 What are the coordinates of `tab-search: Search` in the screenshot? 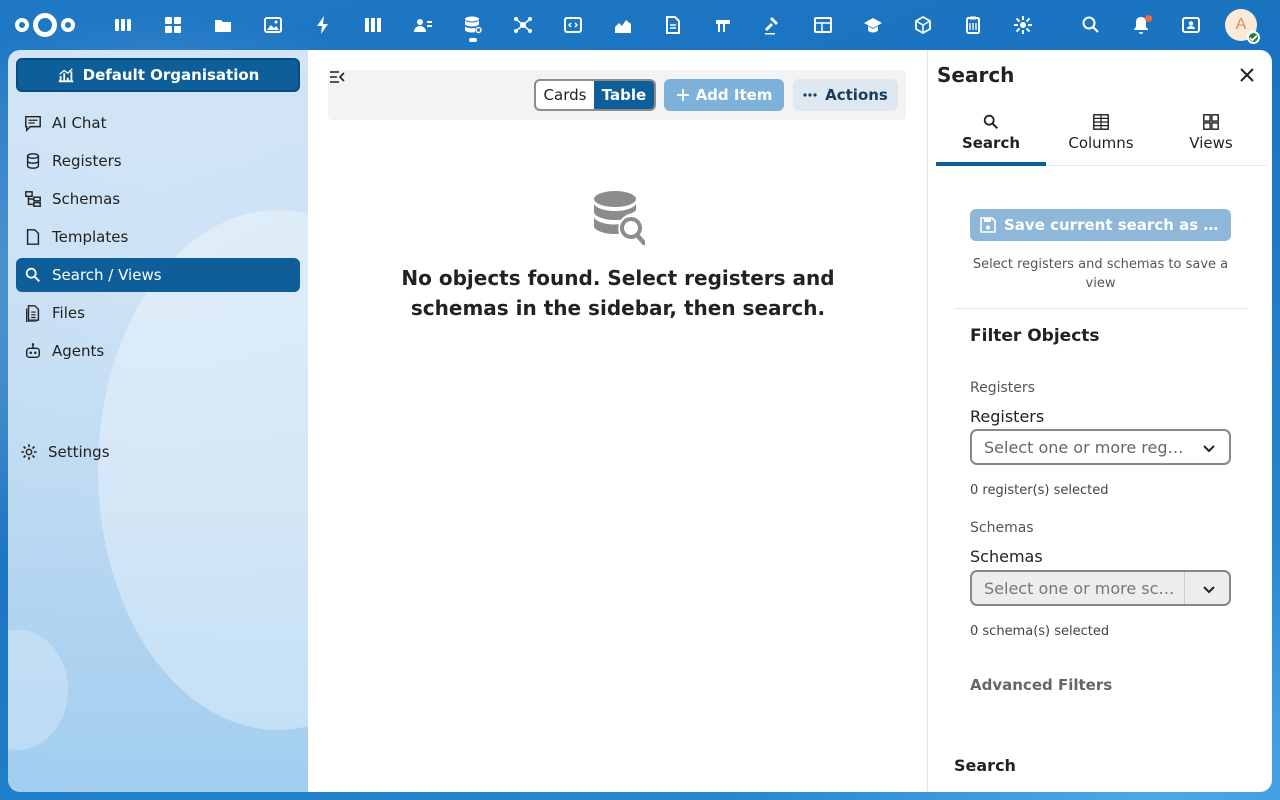 It's located at (991, 138).